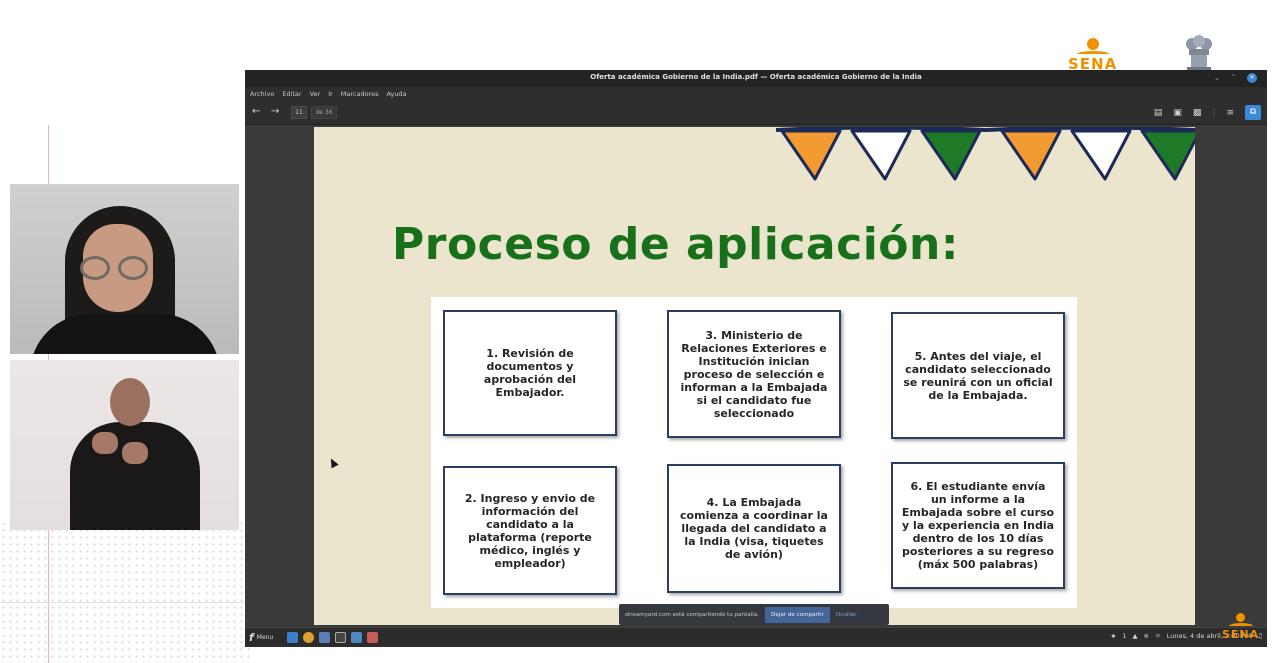 The width and height of the screenshot is (1275, 663). Describe the element at coordinates (1146, 636) in the screenshot. I see `bluetooth-icon: ※` at that location.